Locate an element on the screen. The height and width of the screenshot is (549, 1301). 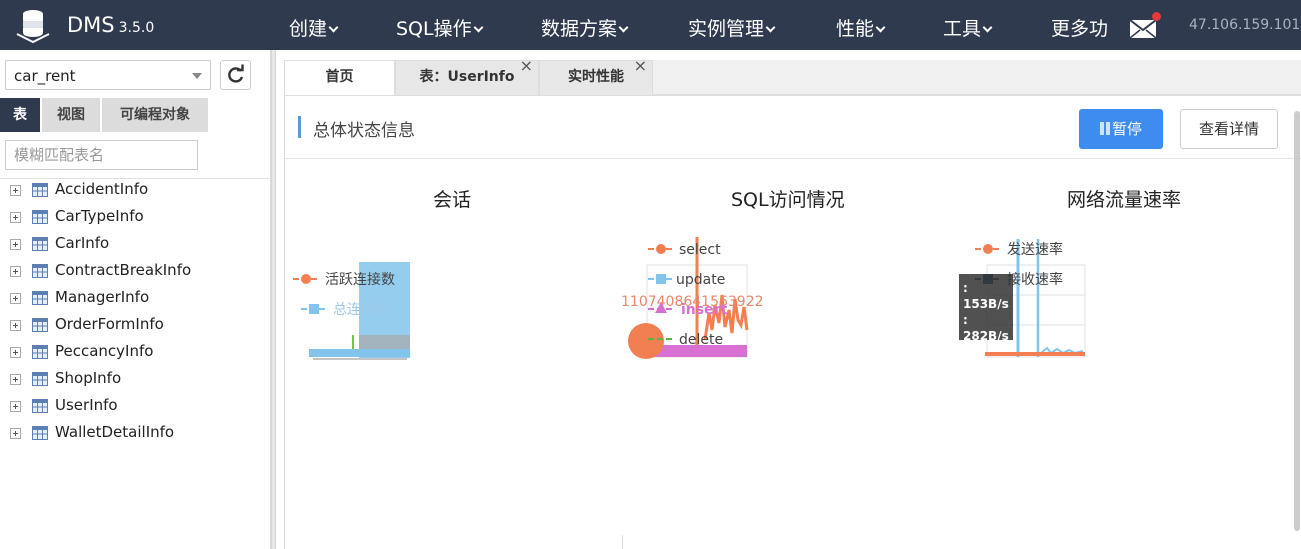
legend-marker-send is located at coordinates (988, 249).